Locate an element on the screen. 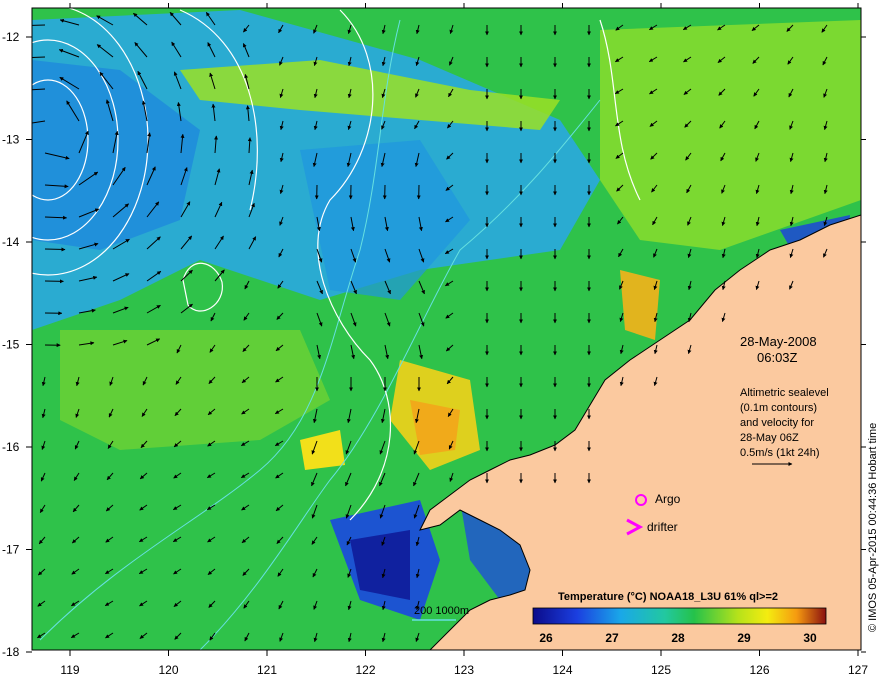 The height and width of the screenshot is (680, 880). colorbar-tick-label: 27 is located at coordinates (612, 638).